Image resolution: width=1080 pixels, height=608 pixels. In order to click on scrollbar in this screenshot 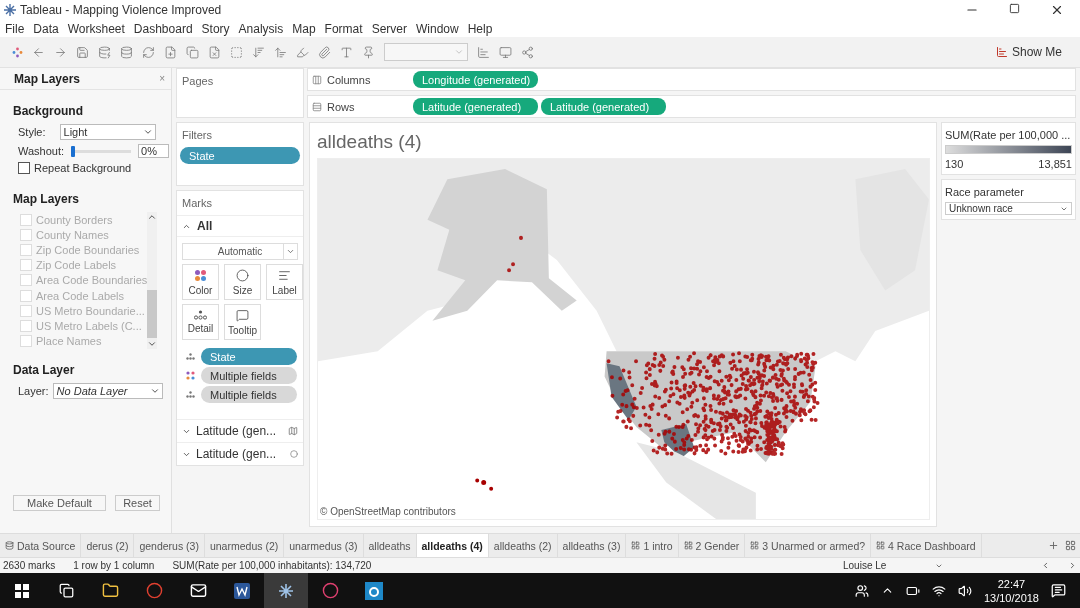, I will do `click(152, 280)`.